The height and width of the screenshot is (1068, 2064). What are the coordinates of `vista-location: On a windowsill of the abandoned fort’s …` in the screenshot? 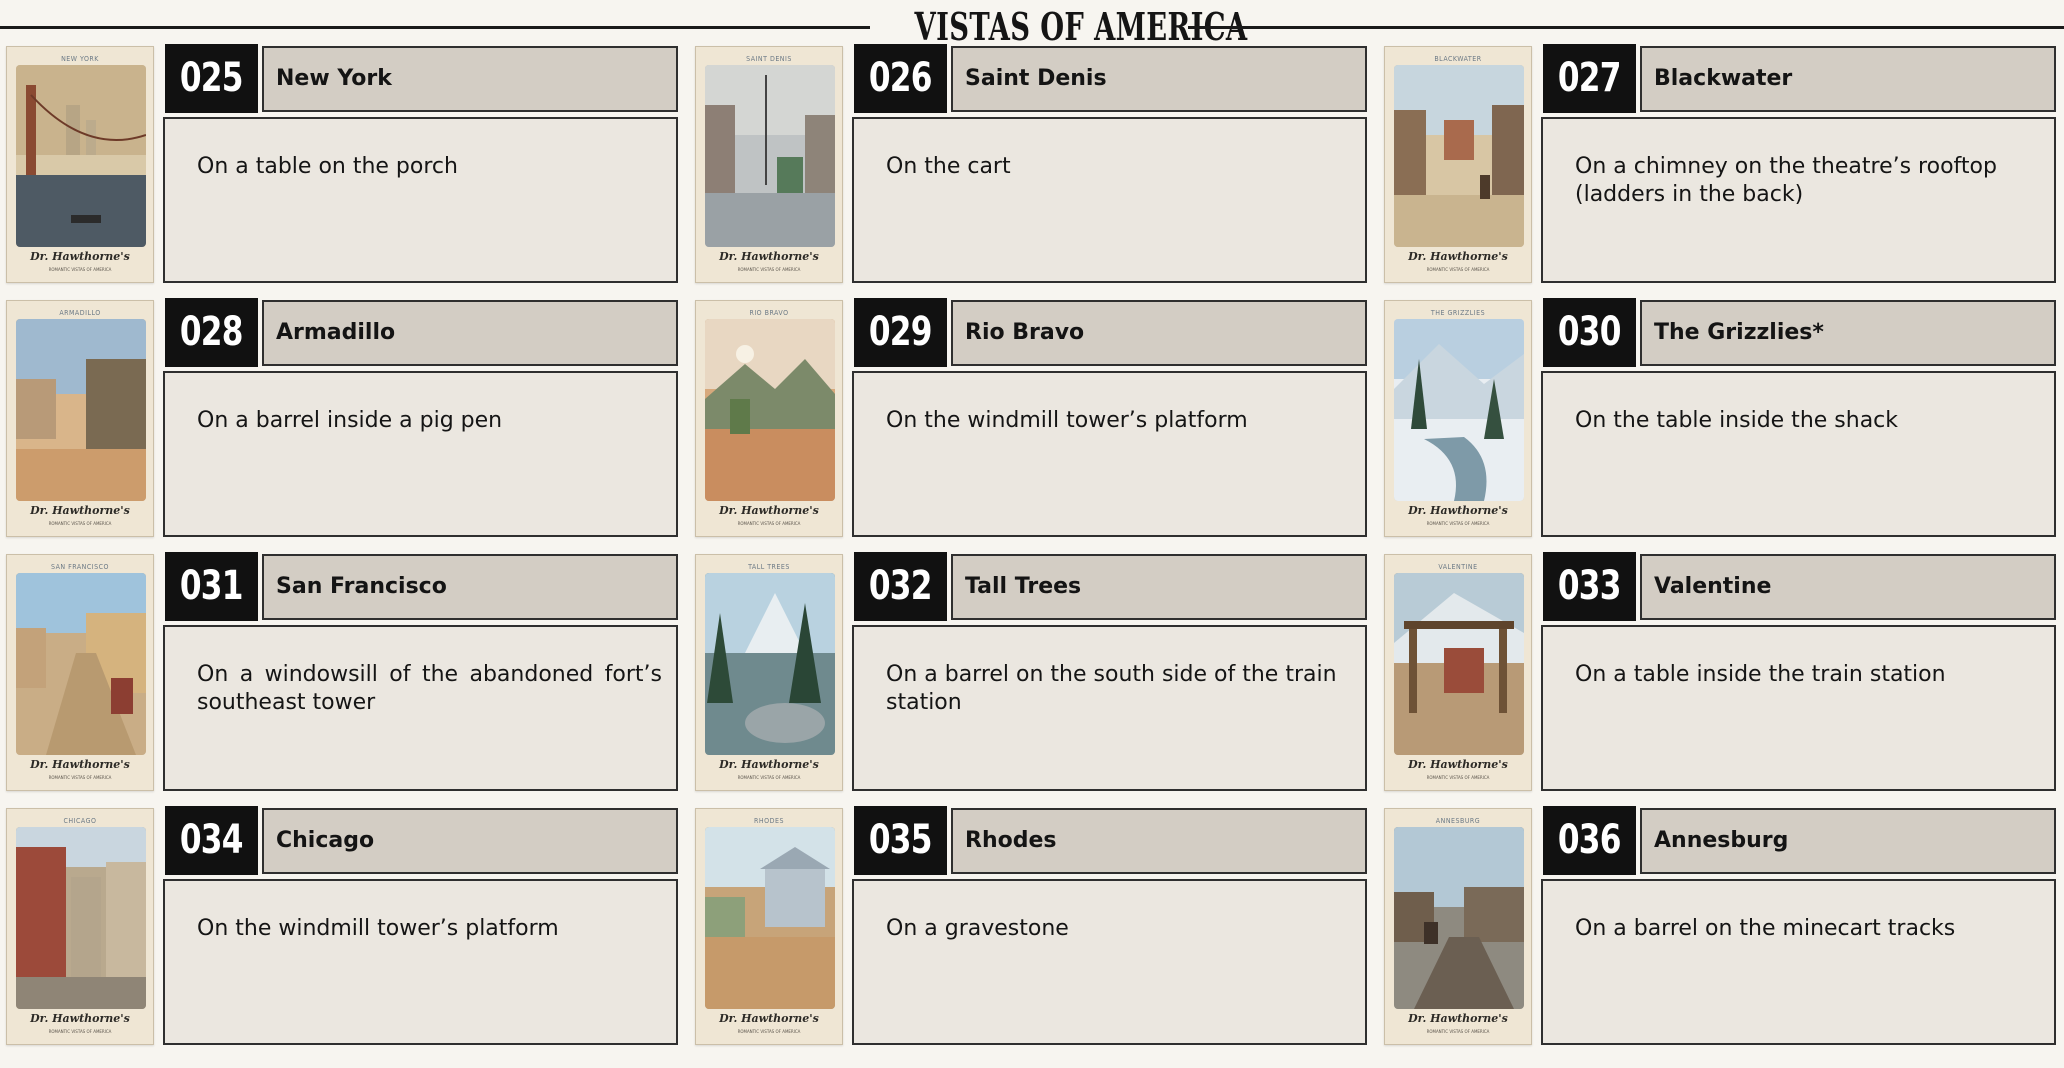 It's located at (429, 688).